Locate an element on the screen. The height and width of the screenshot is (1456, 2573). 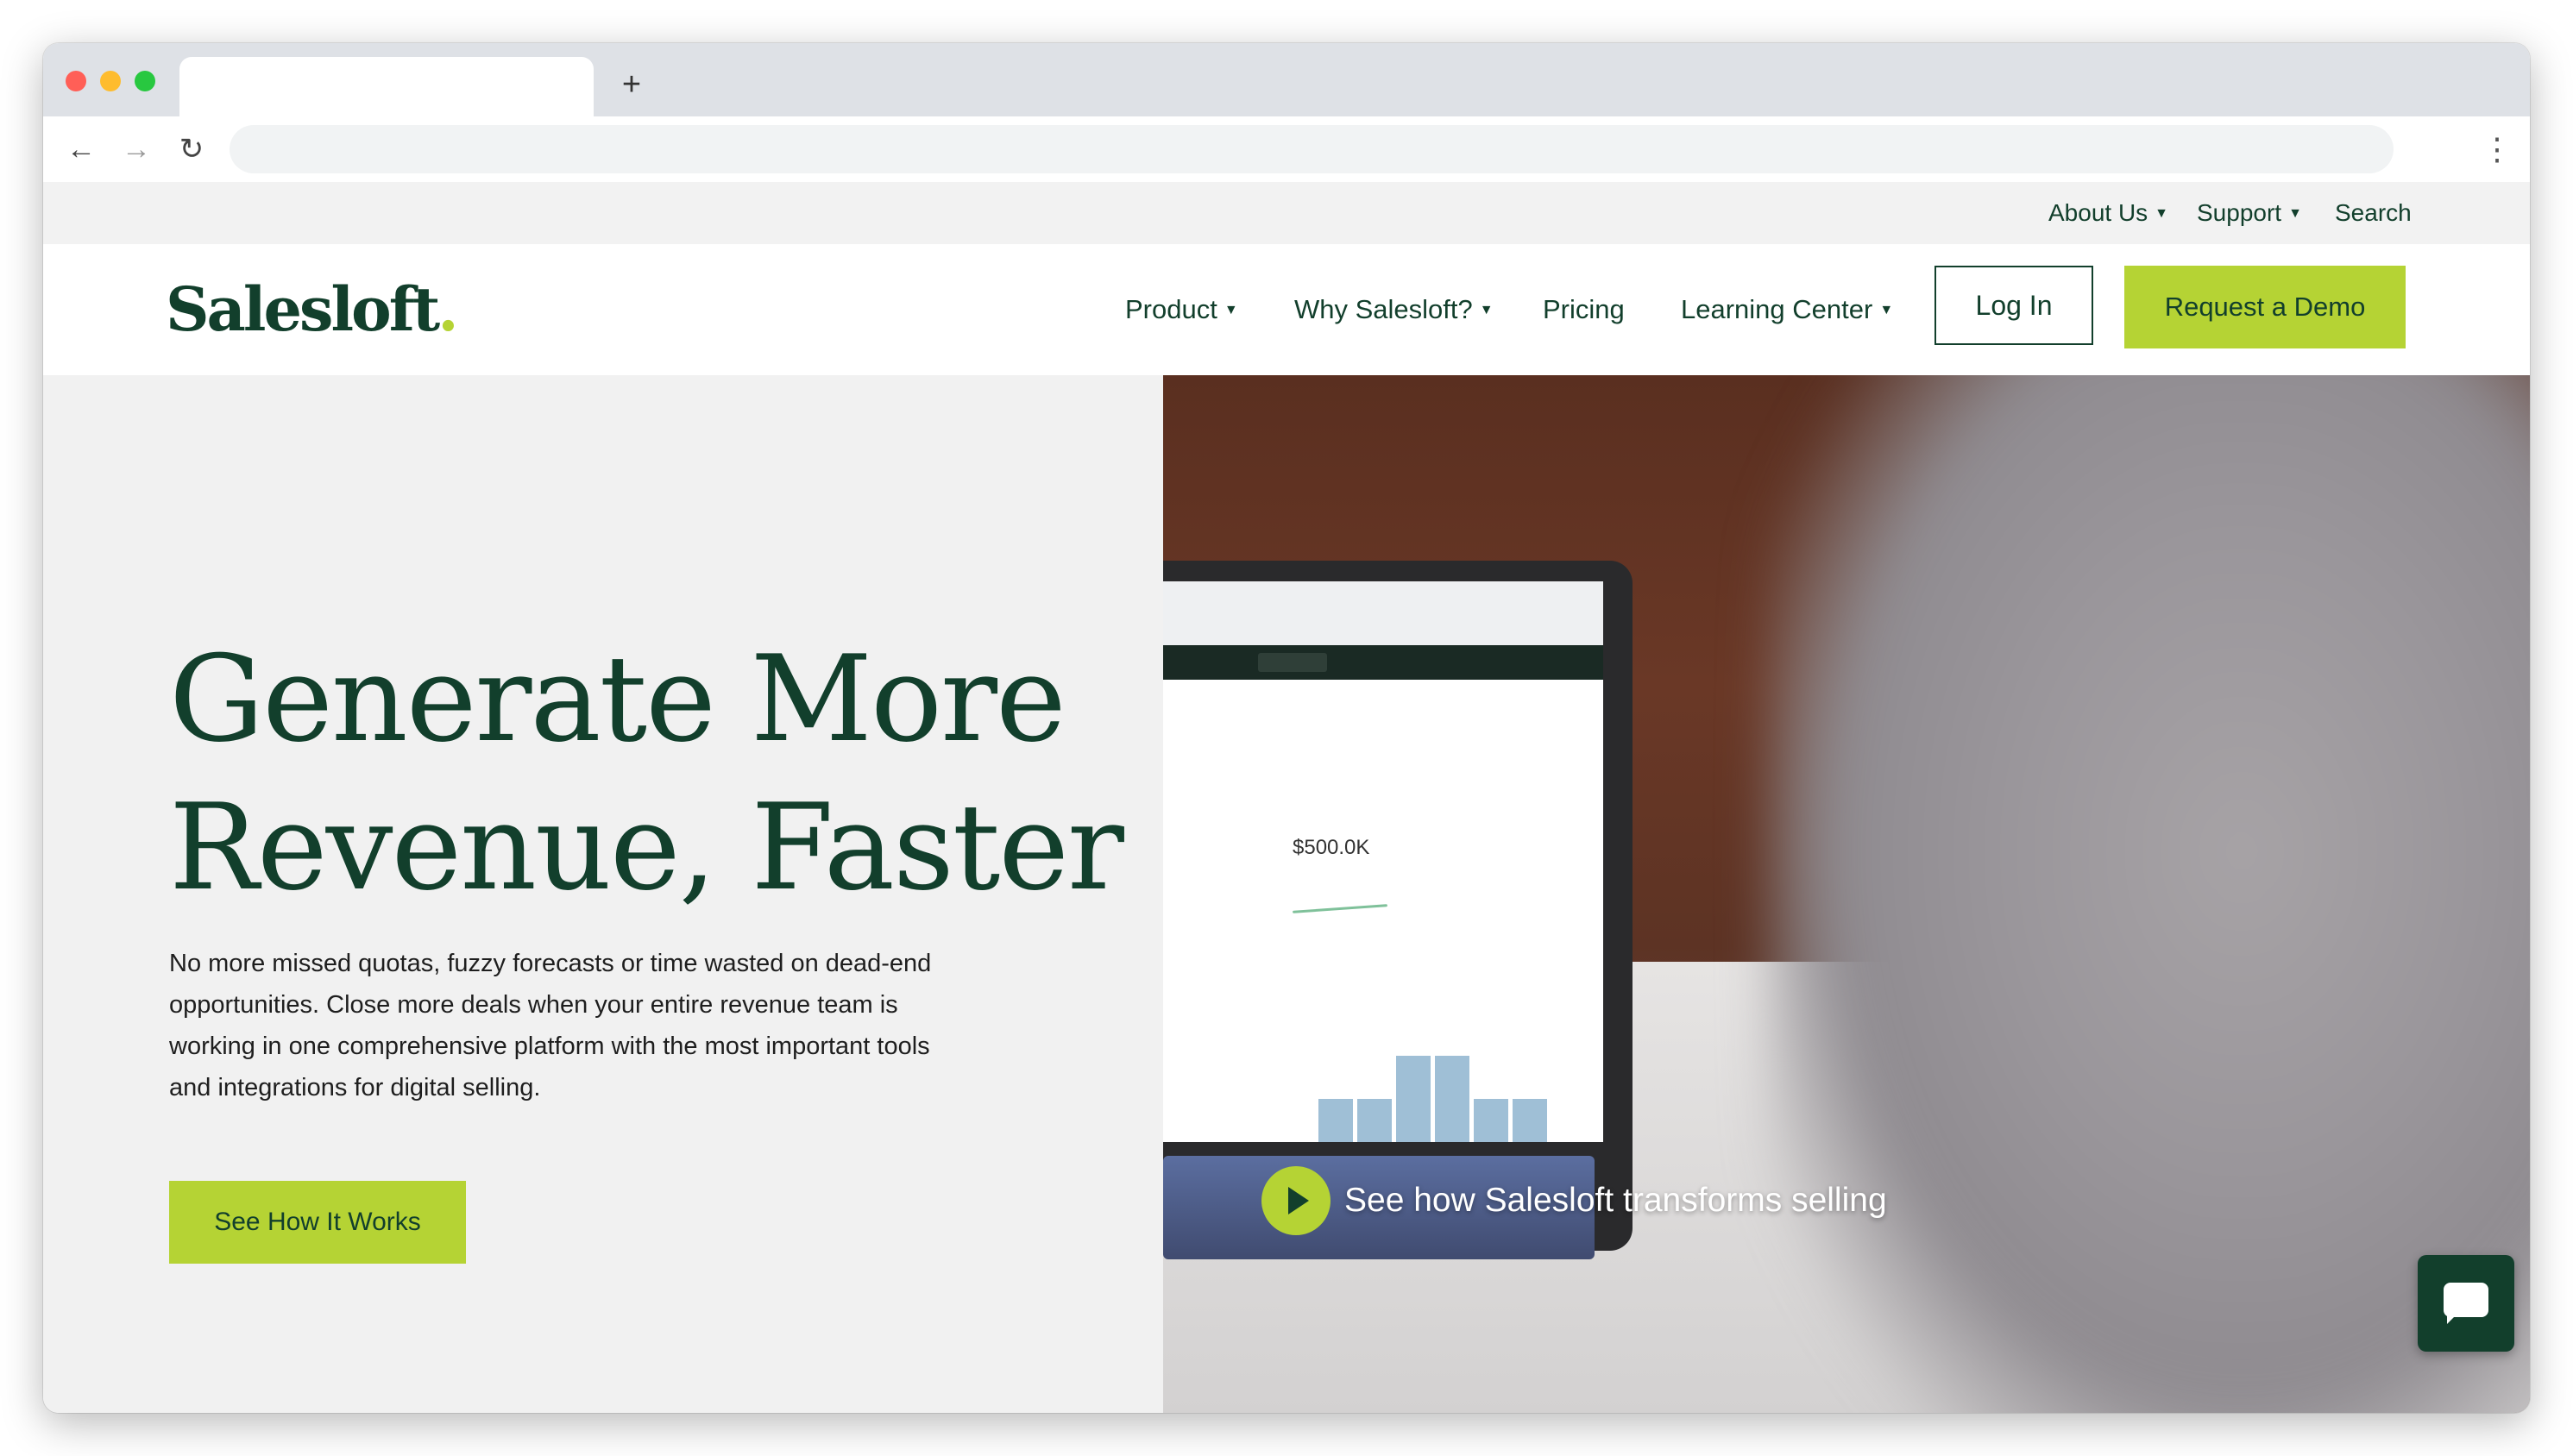
kebab-menu-icon: ⋮ is located at coordinates (2497, 150).